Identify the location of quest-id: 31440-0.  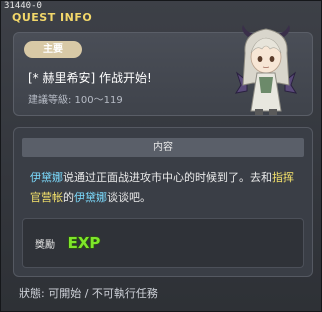
(23, 6).